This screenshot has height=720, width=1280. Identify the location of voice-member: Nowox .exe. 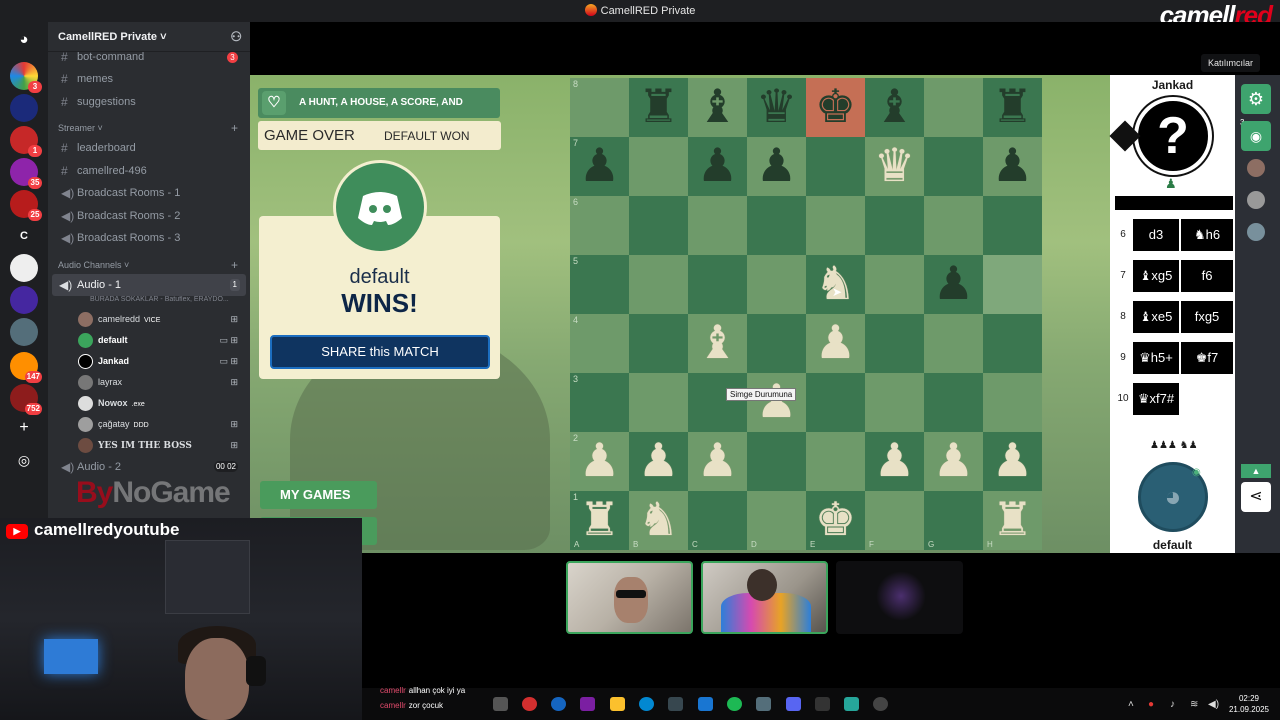
(149, 403).